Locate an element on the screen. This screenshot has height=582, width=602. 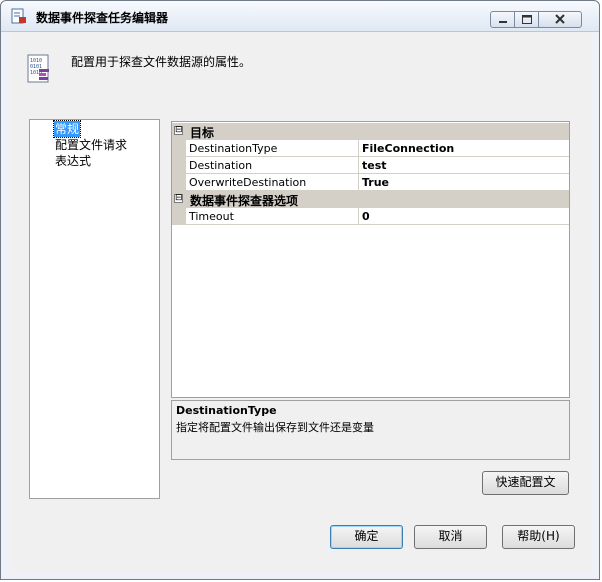
category-label: 目标 is located at coordinates (202, 133).